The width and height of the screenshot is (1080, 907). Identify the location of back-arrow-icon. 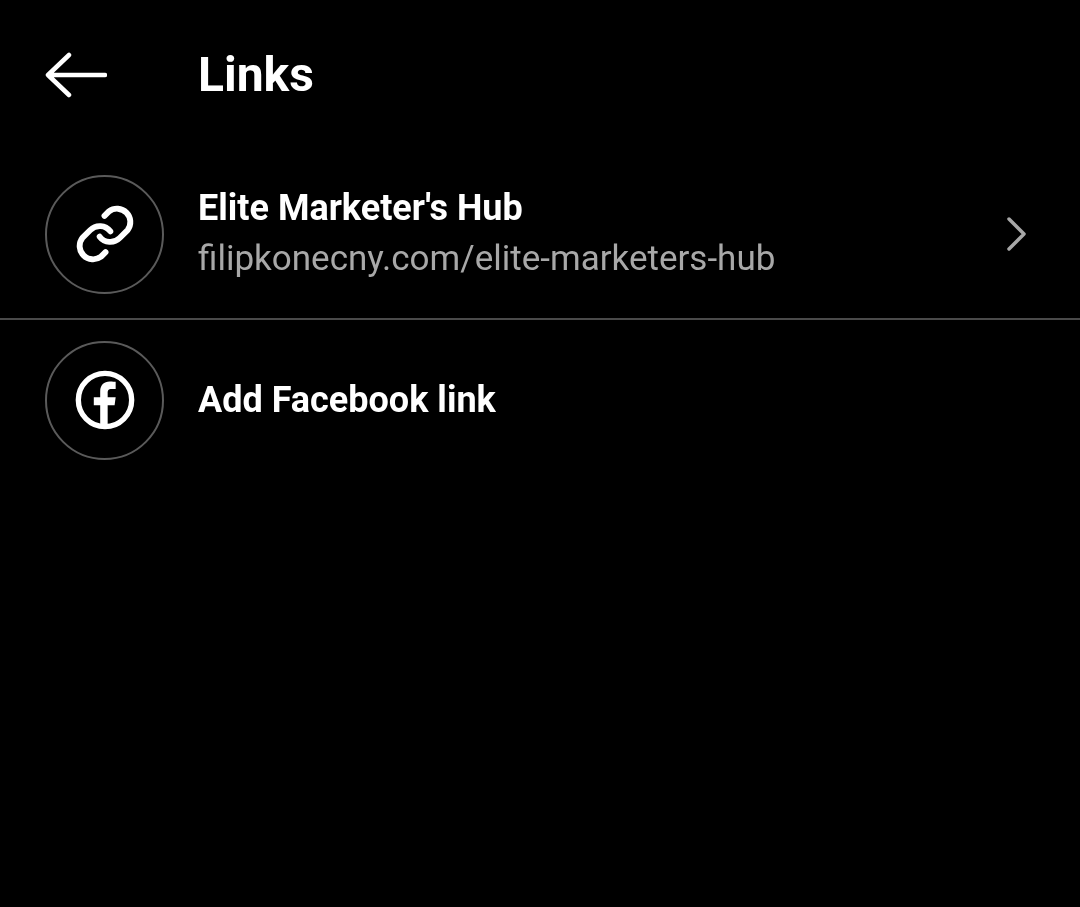
(76, 75).